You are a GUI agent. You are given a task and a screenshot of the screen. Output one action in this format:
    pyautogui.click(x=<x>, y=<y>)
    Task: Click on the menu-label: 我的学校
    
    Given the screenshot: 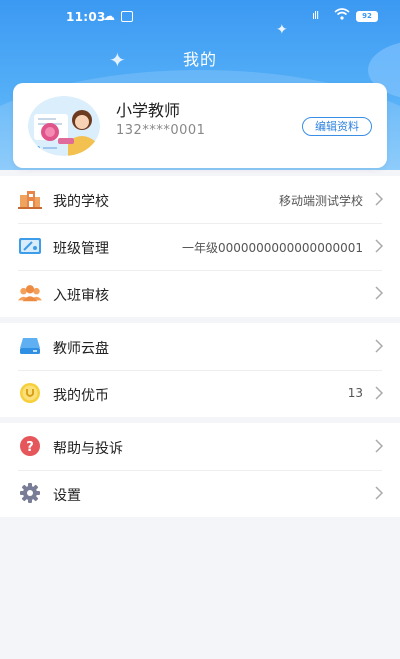 What is the action you would take?
    pyautogui.click(x=81, y=202)
    